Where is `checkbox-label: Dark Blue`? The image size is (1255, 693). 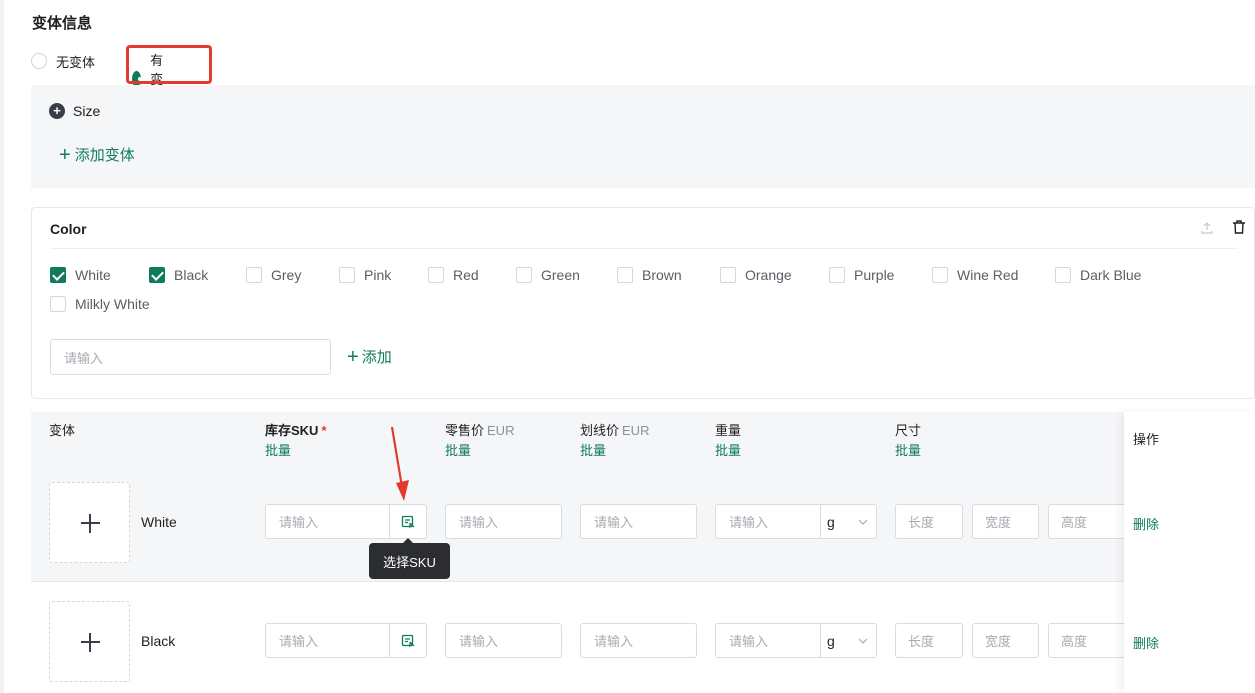
checkbox-label: Dark Blue is located at coordinates (1111, 275).